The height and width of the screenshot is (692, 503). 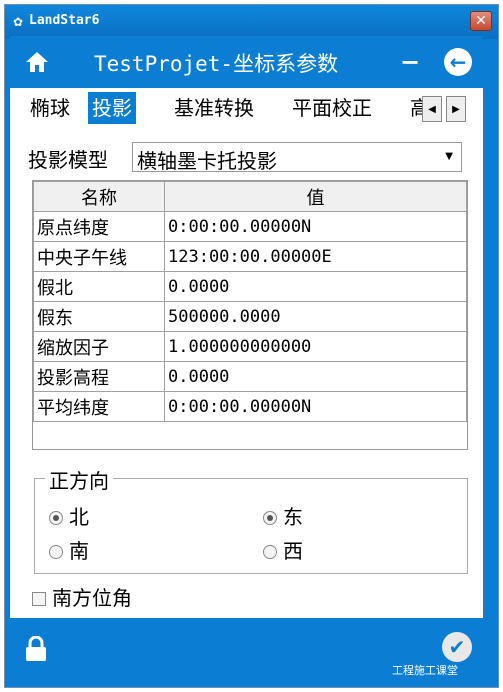 What do you see at coordinates (36, 650) in the screenshot?
I see `lock-icon` at bounding box center [36, 650].